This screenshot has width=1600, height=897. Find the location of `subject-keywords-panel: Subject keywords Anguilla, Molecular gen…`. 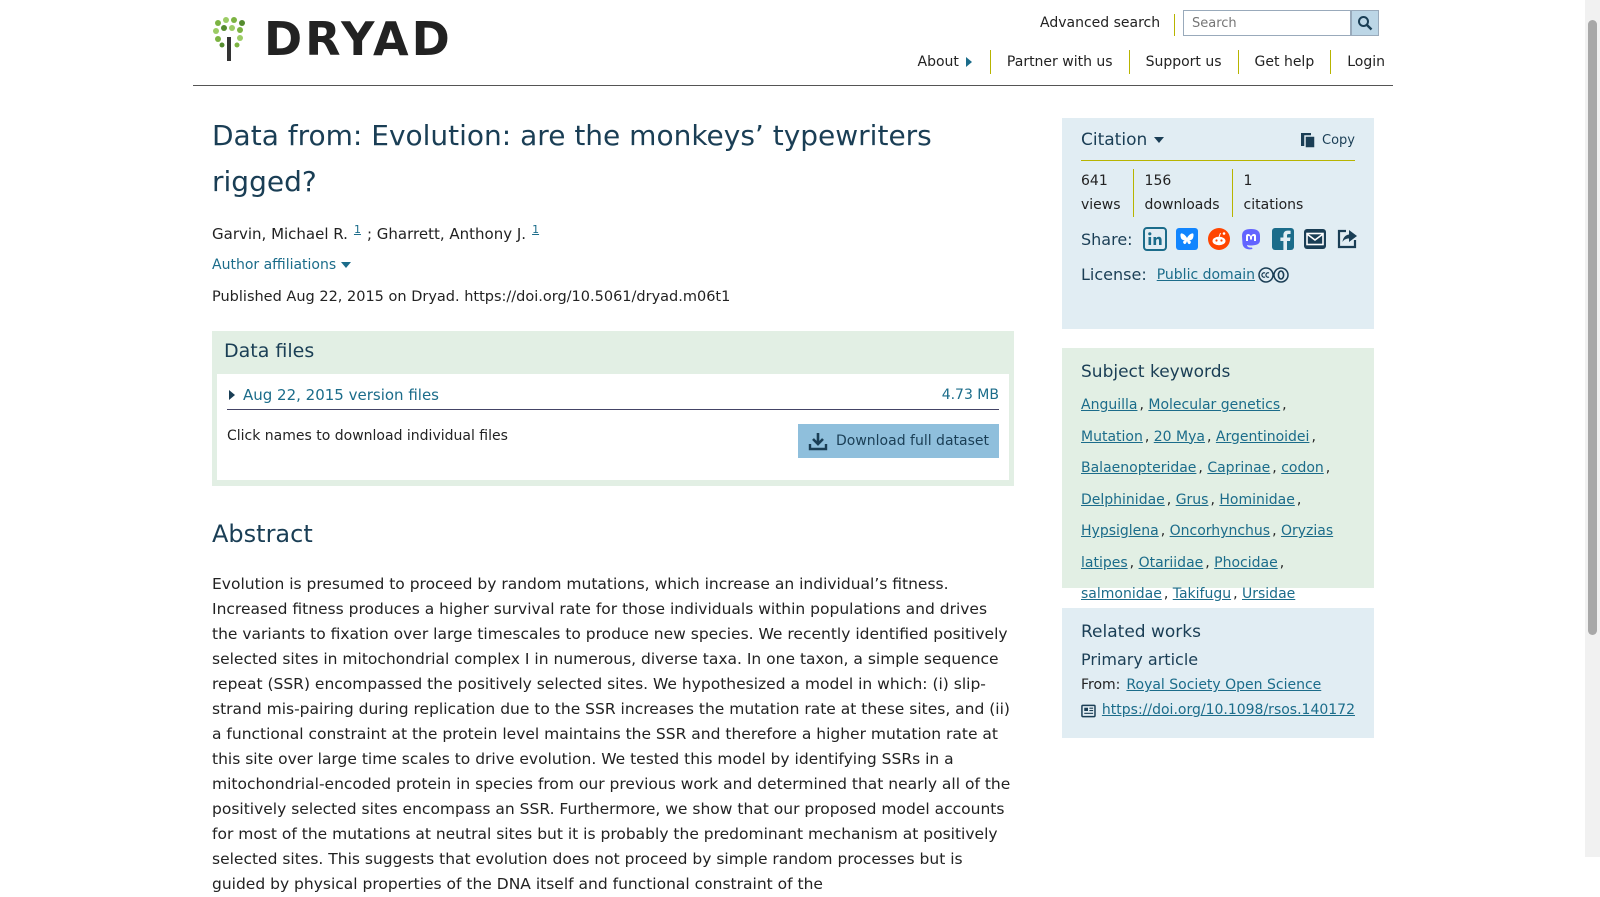

subject-keywords-panel: Subject keywords Anguilla, Molecular gen… is located at coordinates (1218, 475).